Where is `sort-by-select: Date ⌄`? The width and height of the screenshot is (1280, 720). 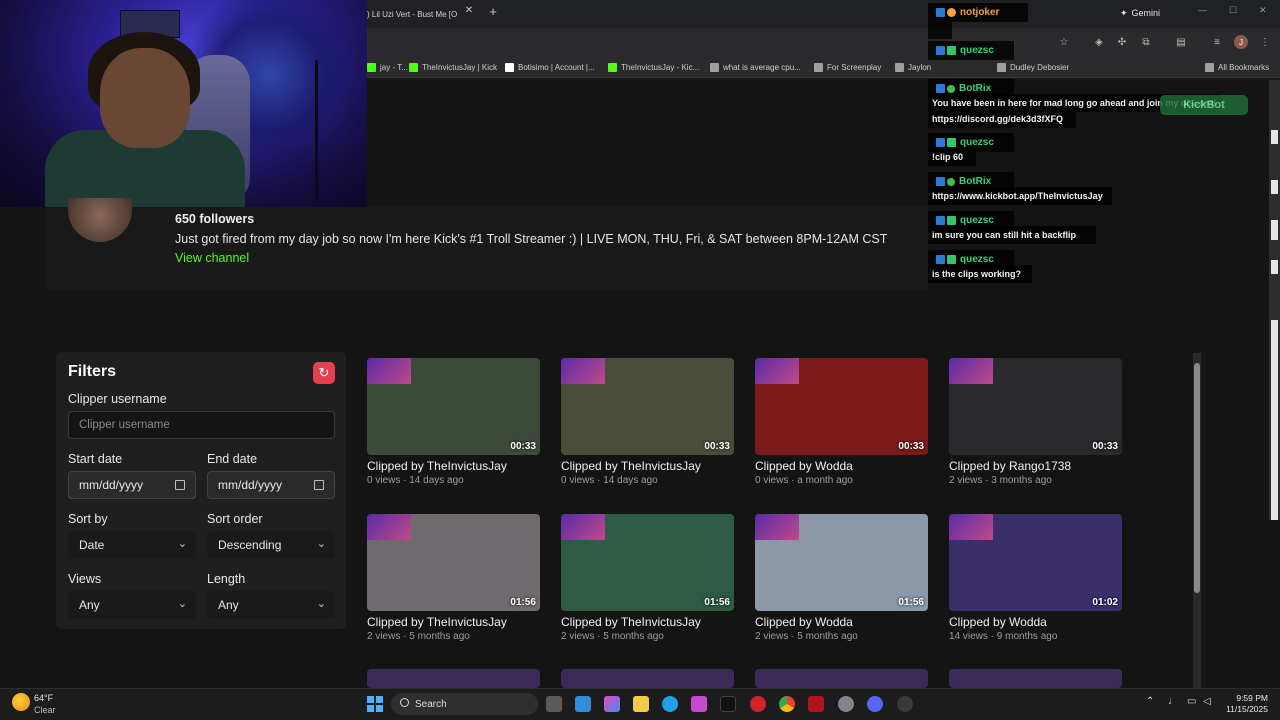
sort-by-select: Date ⌄ is located at coordinates (132, 545).